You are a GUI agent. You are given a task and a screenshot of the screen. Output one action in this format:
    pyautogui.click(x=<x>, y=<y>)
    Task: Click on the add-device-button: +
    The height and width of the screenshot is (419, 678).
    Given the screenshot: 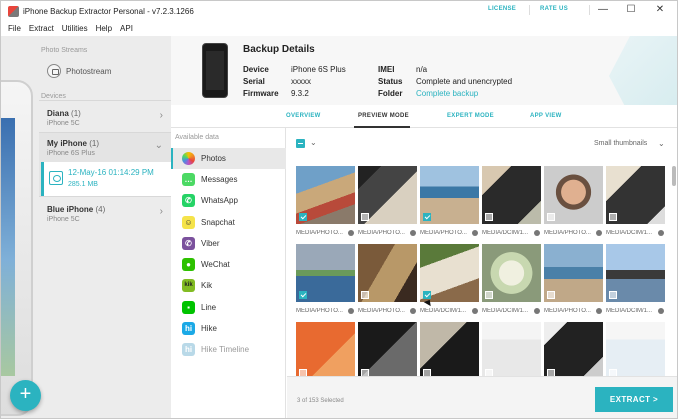 What is the action you would take?
    pyautogui.click(x=25, y=395)
    